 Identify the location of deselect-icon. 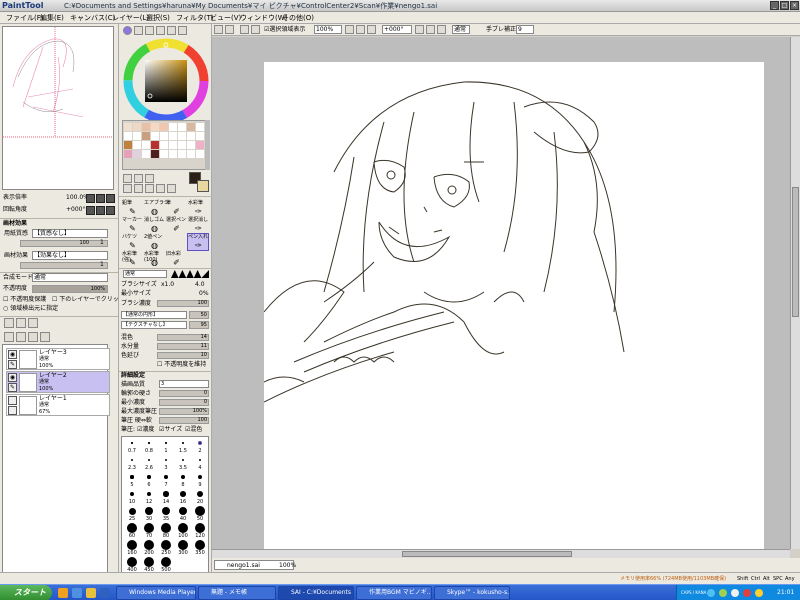
(244, 29).